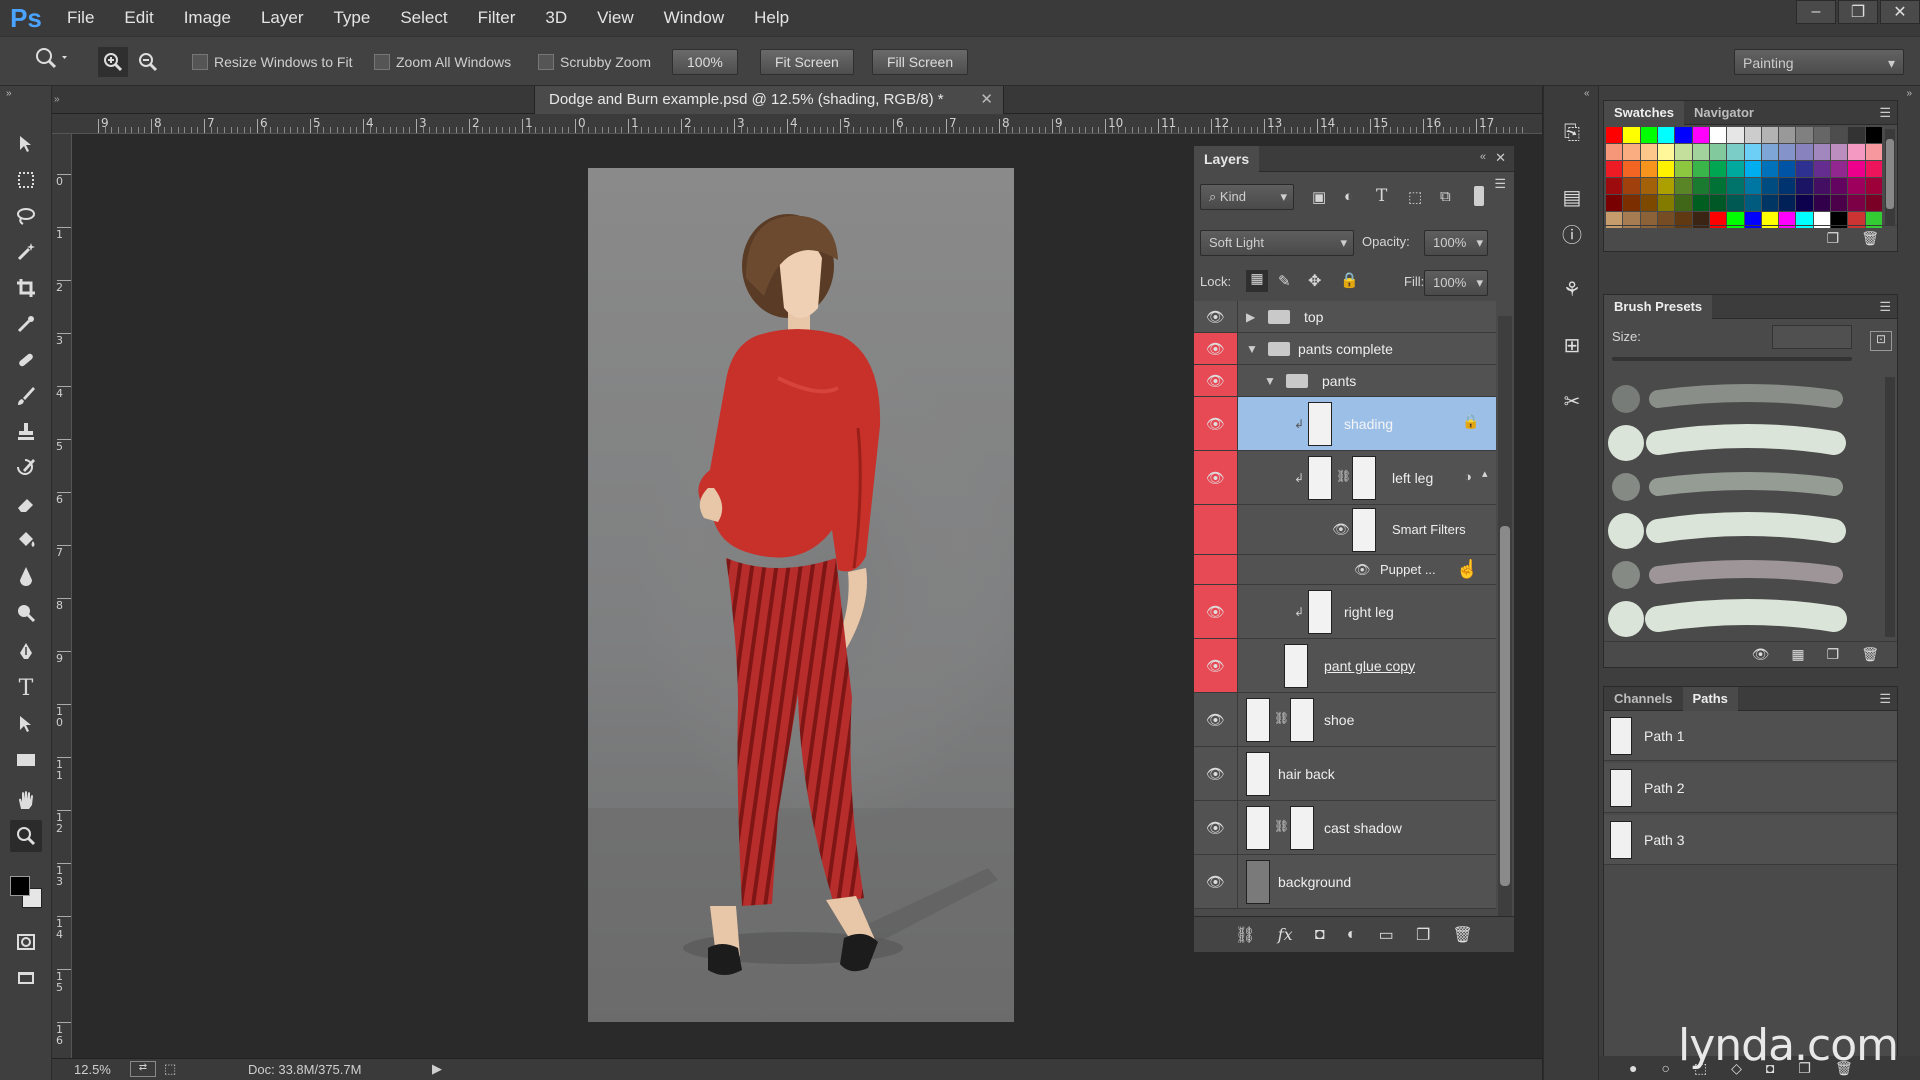 This screenshot has width=1920, height=1080. I want to click on zoom-100-button: 100%, so click(705, 62).